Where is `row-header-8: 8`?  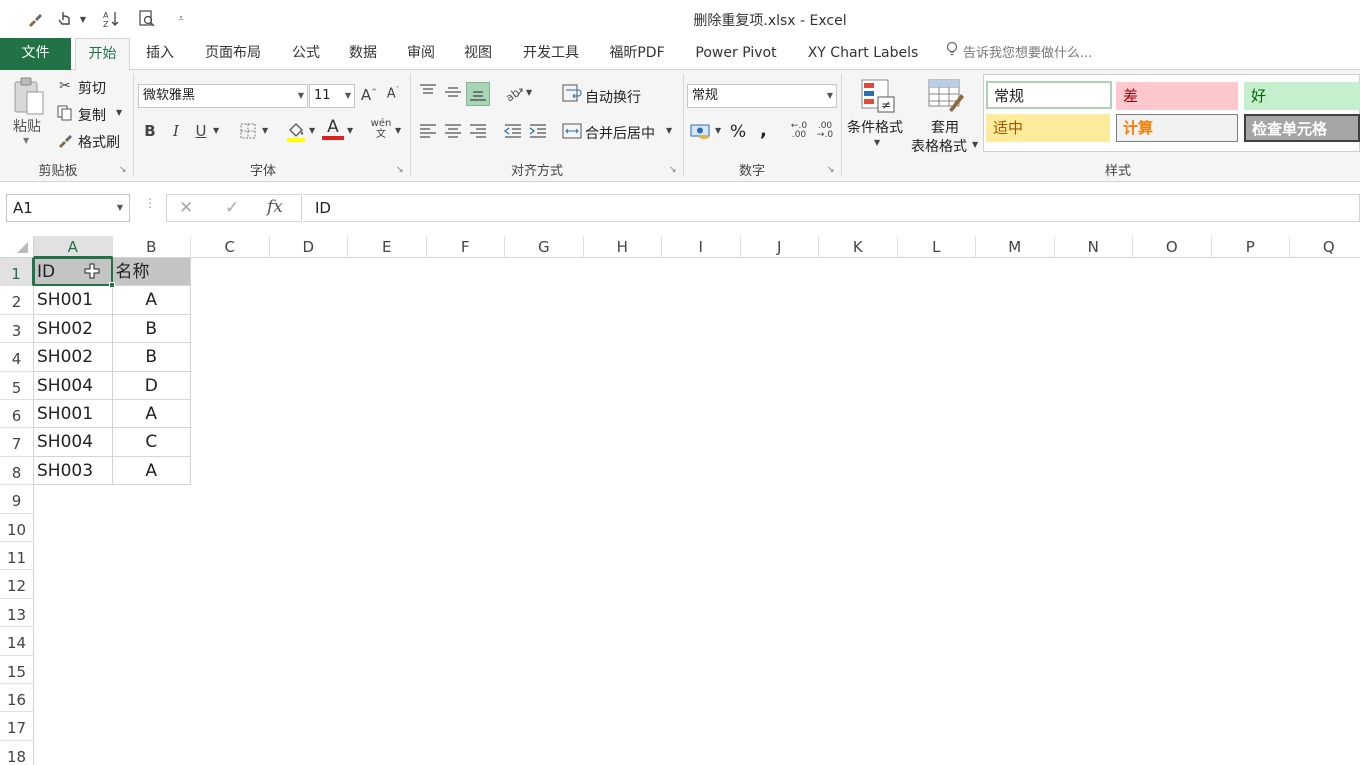 row-header-8: 8 is located at coordinates (17, 471).